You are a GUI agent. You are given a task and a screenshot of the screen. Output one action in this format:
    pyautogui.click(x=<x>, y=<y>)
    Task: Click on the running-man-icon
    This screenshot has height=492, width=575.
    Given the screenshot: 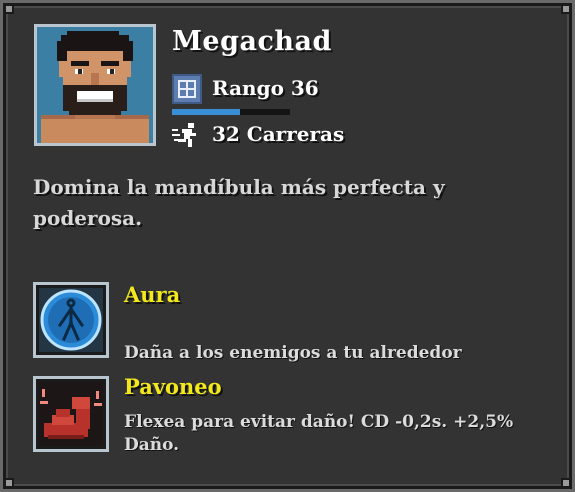 What is the action you would take?
    pyautogui.click(x=187, y=135)
    